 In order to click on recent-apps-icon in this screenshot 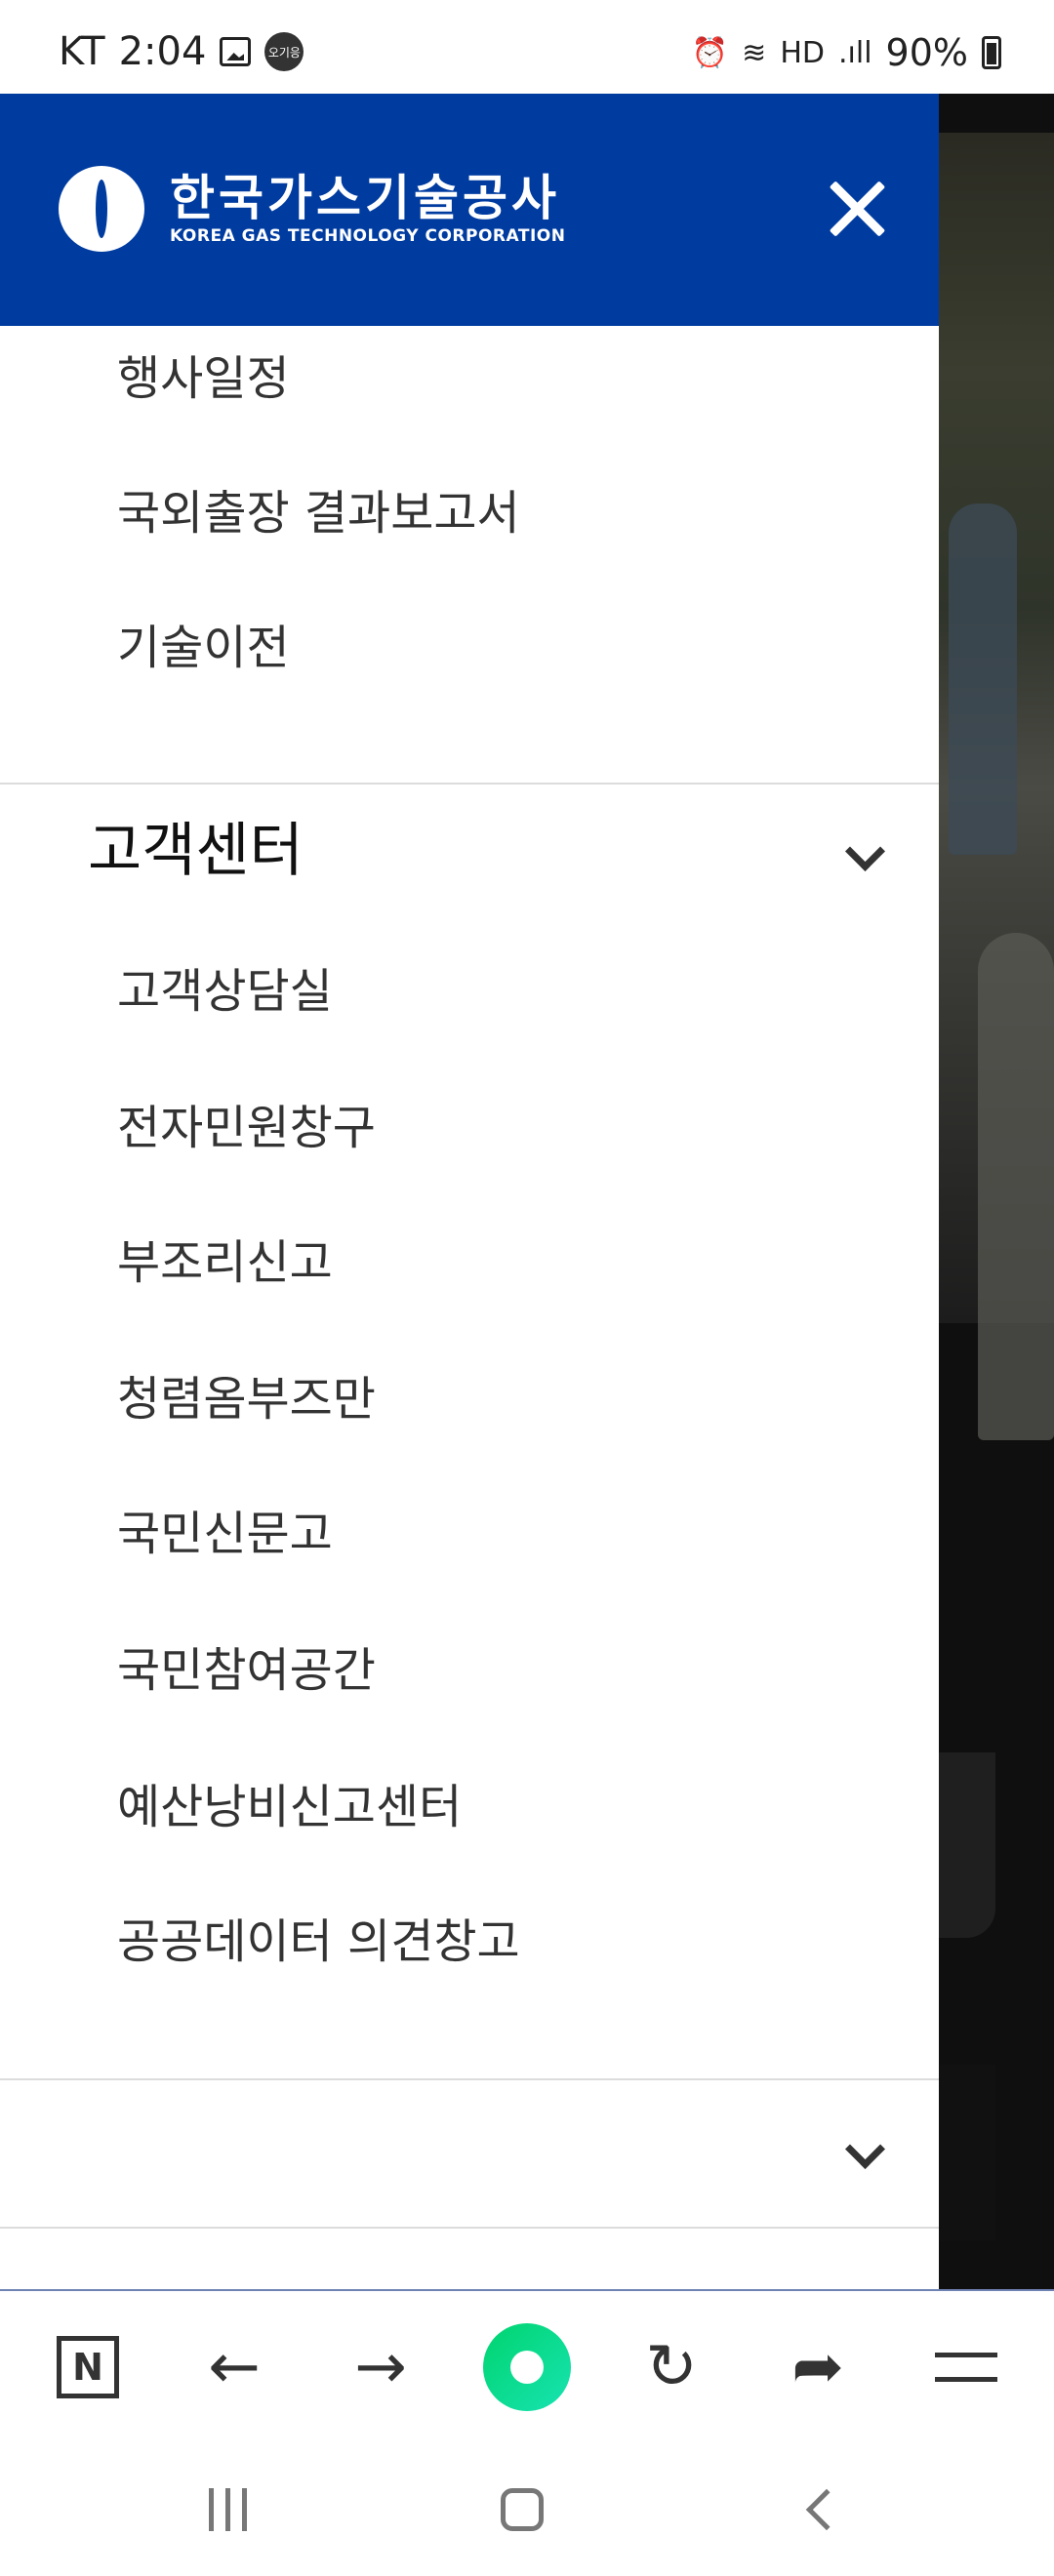, I will do `click(228, 2509)`.